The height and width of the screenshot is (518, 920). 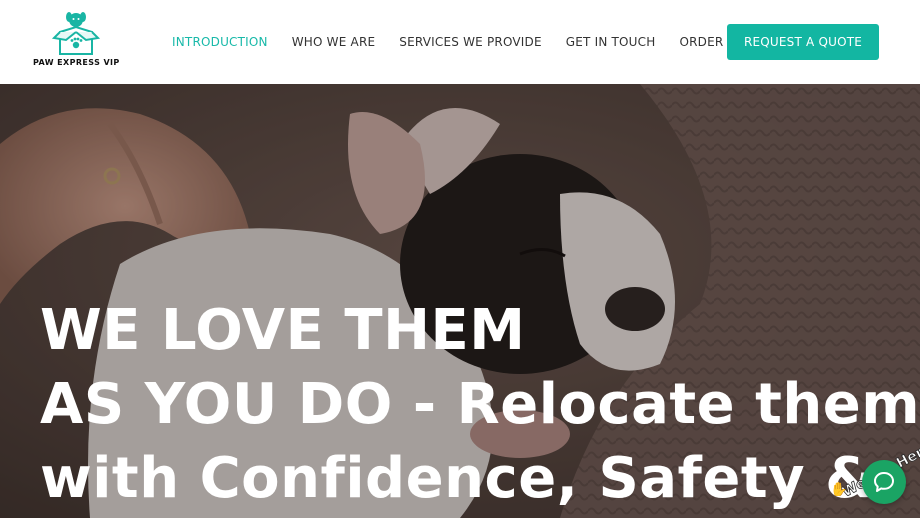 I want to click on brand-name: PAW EXPRESS VIP, so click(x=76, y=62).